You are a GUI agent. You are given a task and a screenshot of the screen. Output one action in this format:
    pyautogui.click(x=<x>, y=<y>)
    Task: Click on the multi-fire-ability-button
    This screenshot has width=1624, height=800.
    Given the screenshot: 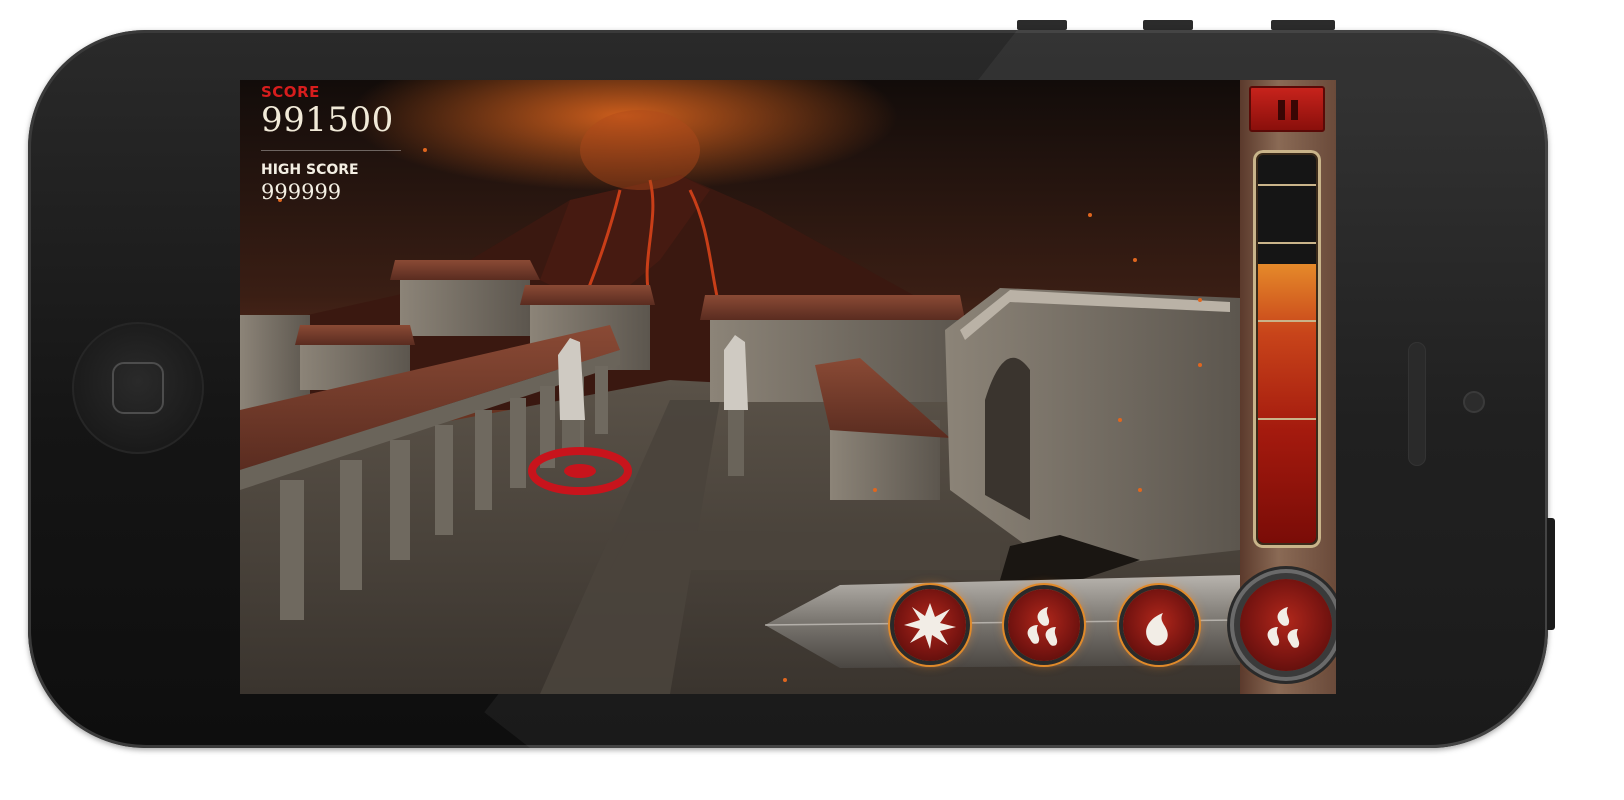 What is the action you would take?
    pyautogui.click(x=1286, y=625)
    